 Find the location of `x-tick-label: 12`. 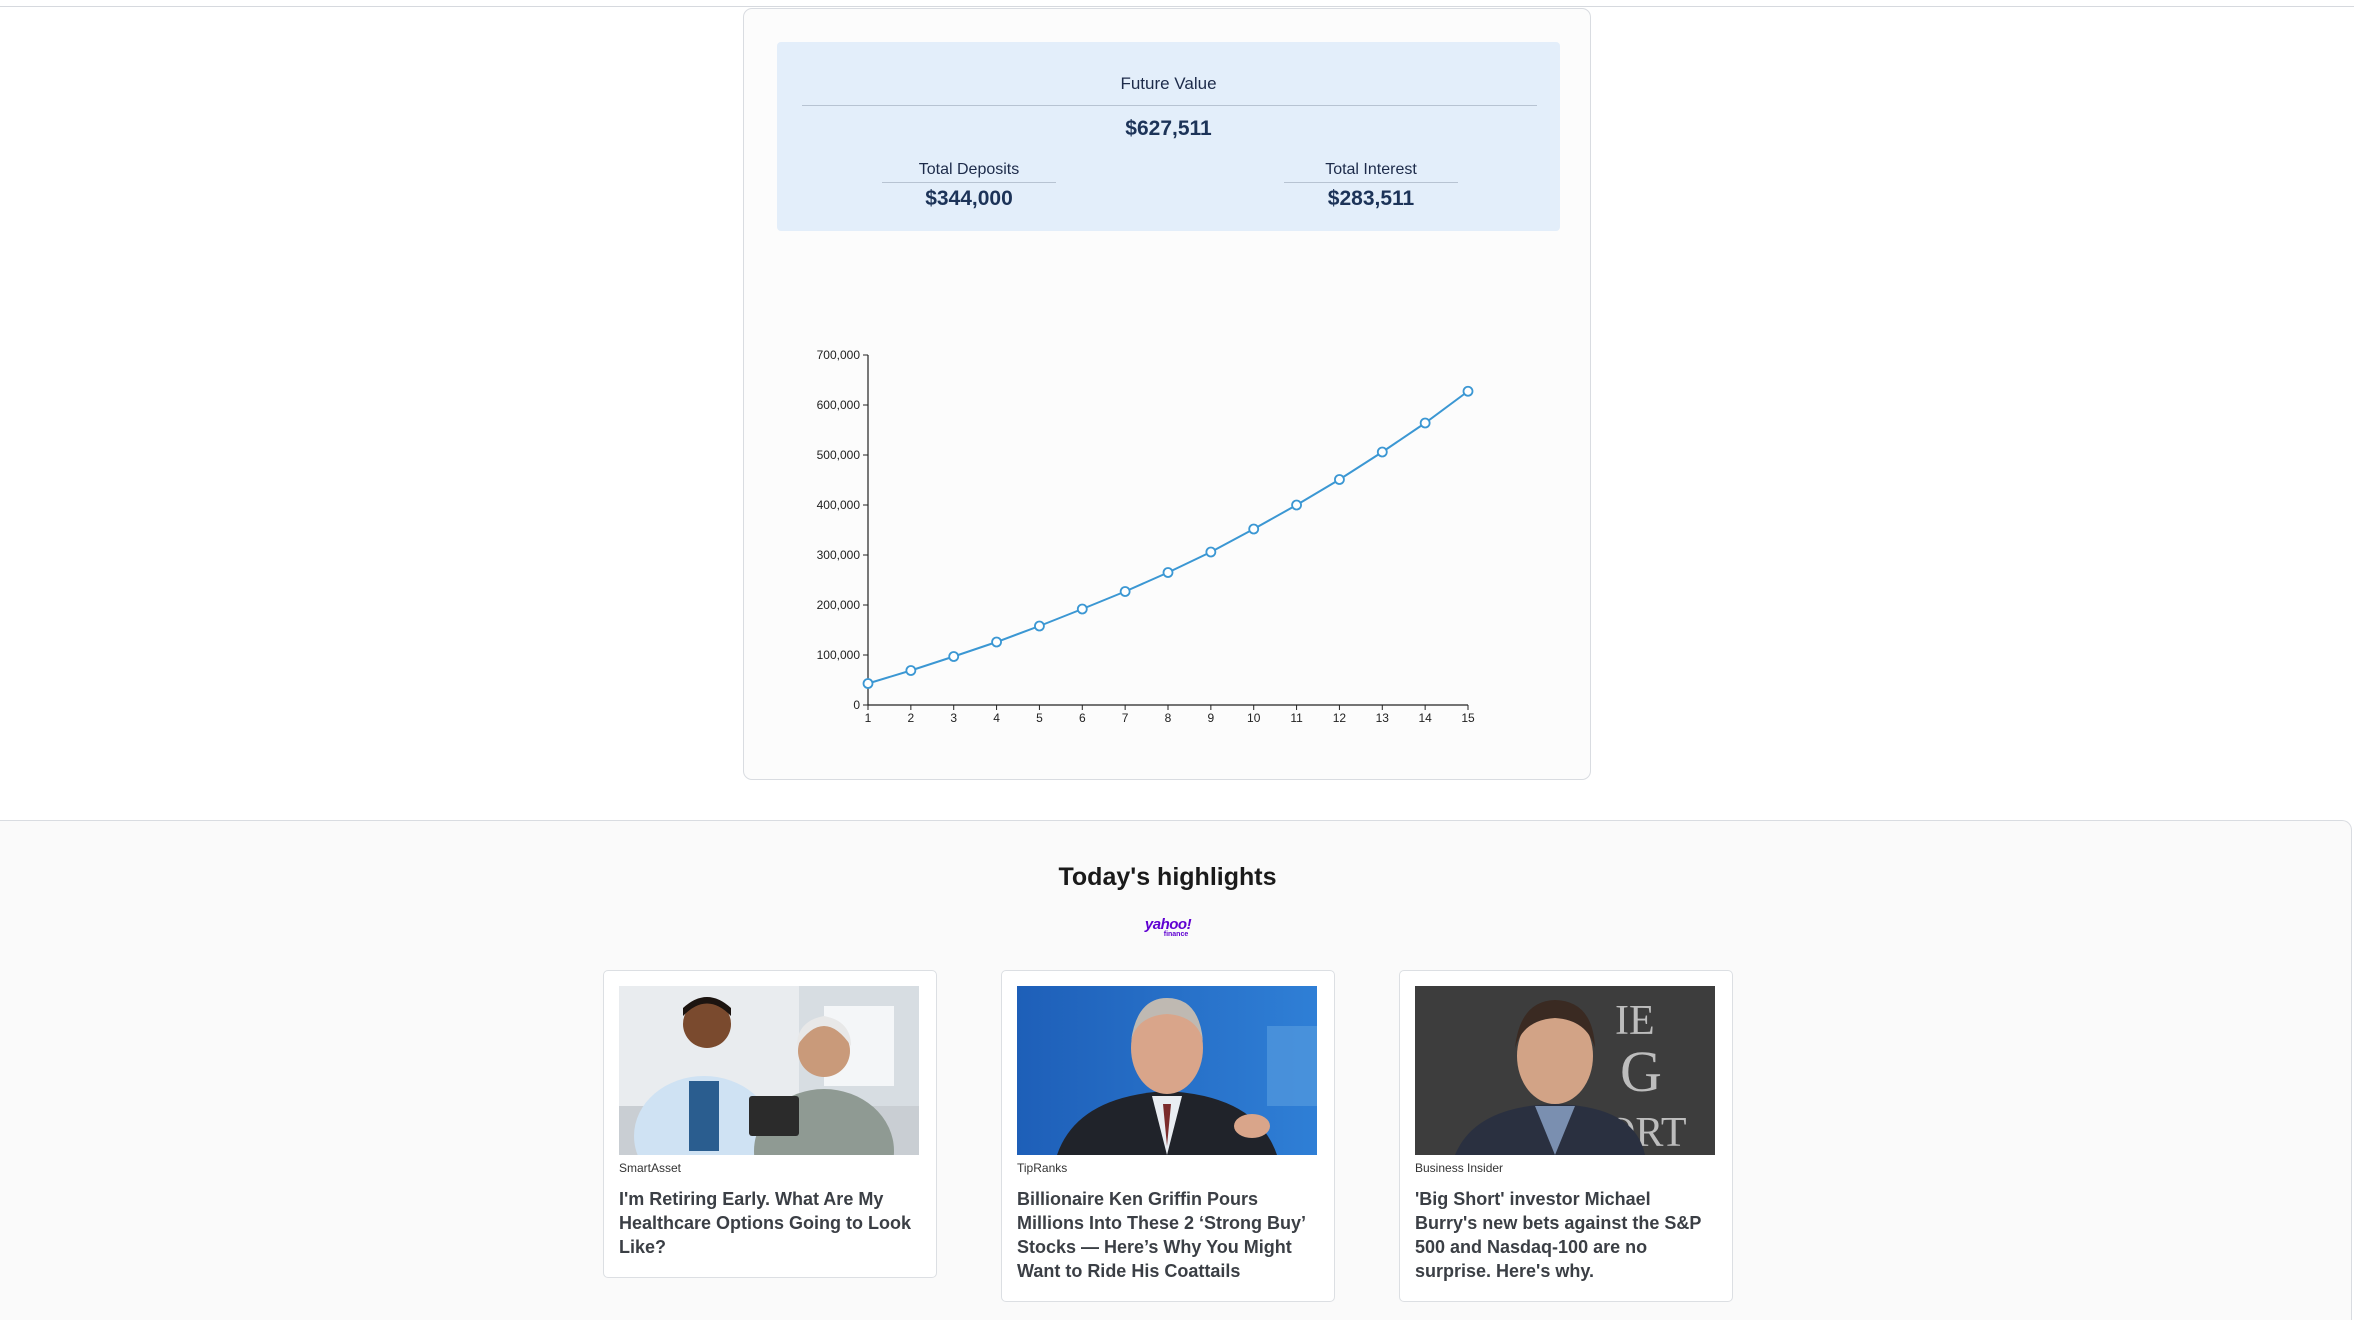

x-tick-label: 12 is located at coordinates (1340, 718).